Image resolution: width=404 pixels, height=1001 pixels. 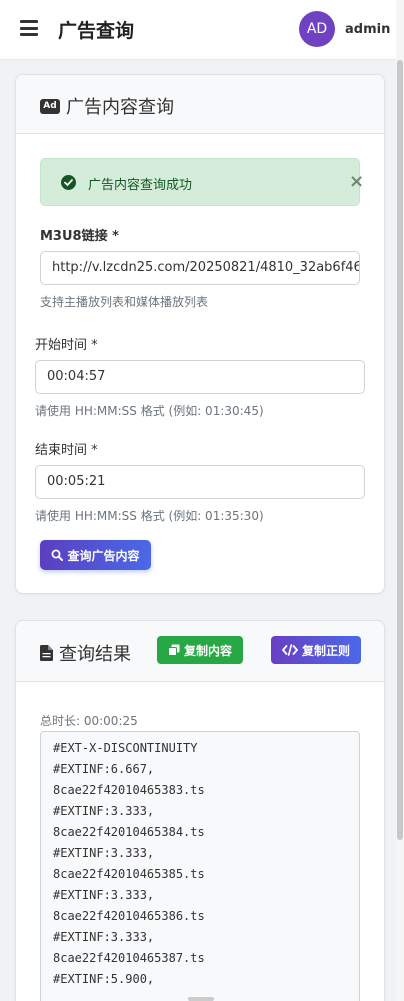 What do you see at coordinates (202, 182) in the screenshot?
I see `success-alert: 广告内容查询成功 ×` at bounding box center [202, 182].